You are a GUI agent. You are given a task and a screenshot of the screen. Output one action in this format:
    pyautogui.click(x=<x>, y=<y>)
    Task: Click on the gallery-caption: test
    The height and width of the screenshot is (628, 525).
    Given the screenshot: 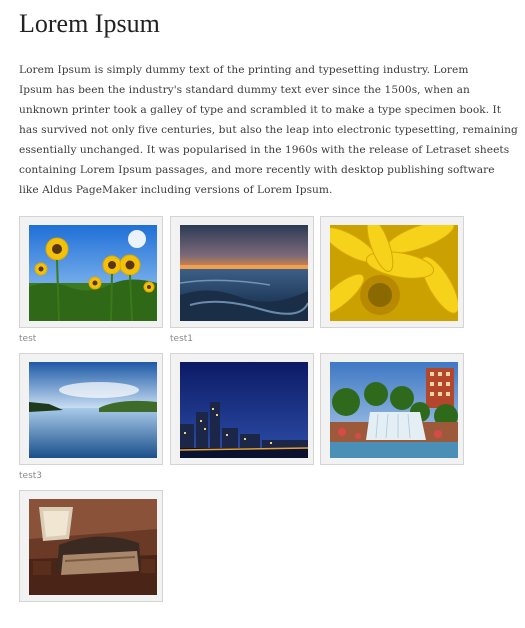 What is the action you would take?
    pyautogui.click(x=28, y=339)
    